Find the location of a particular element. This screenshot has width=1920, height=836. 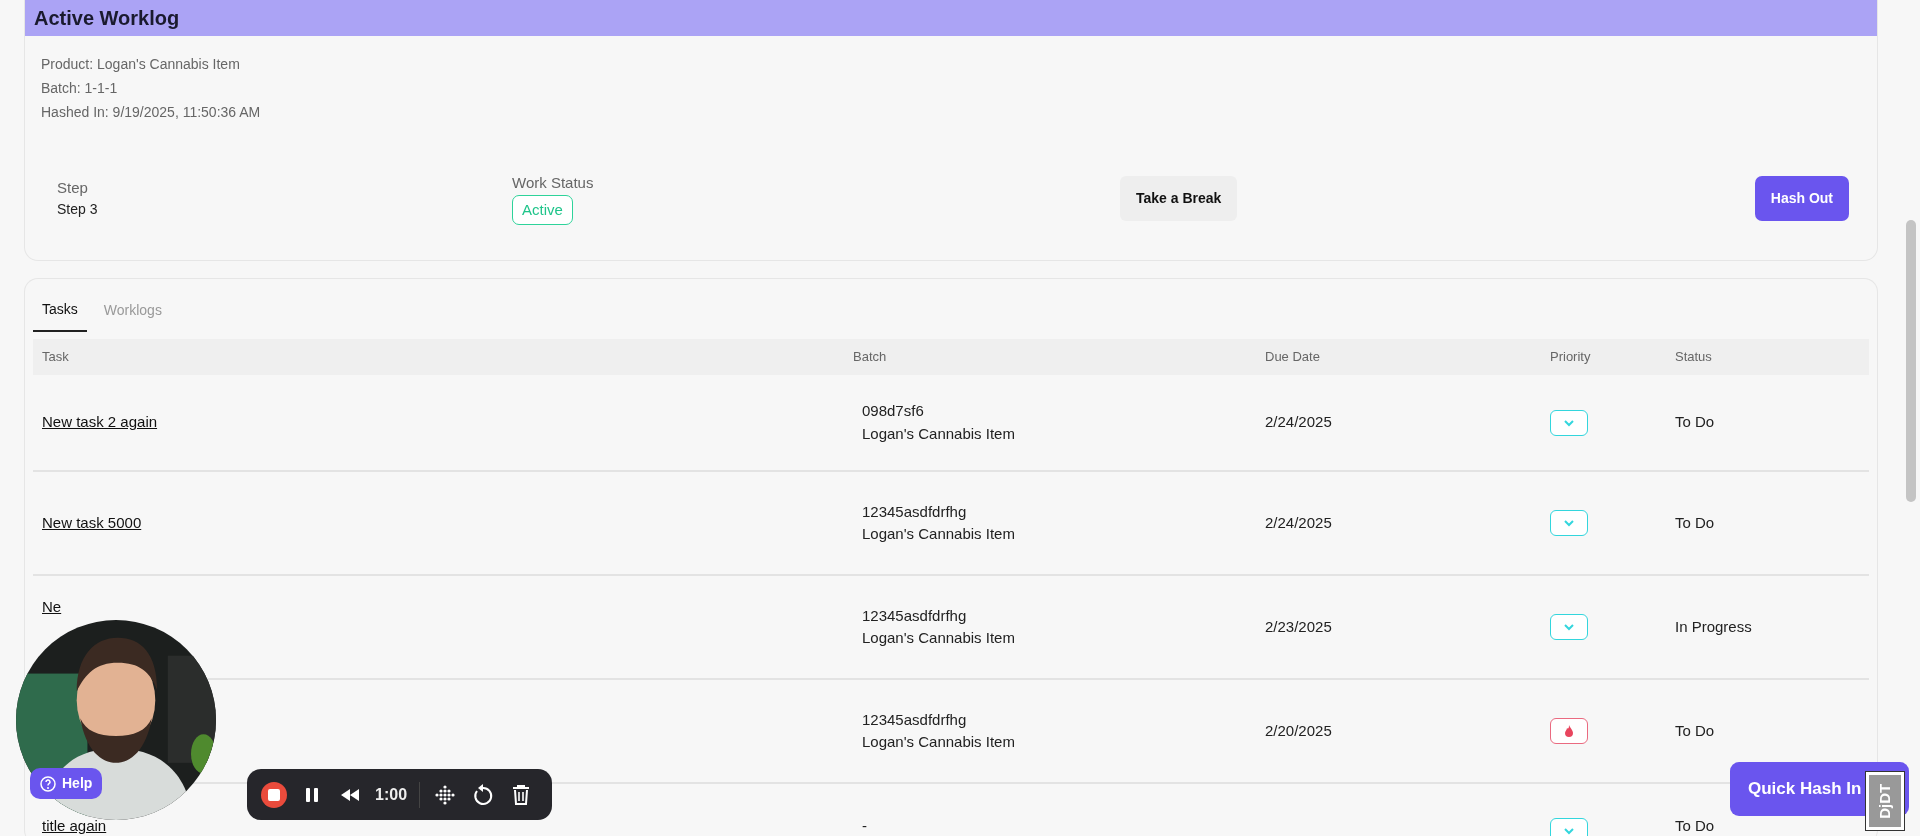

task-link: title again is located at coordinates (74, 825).